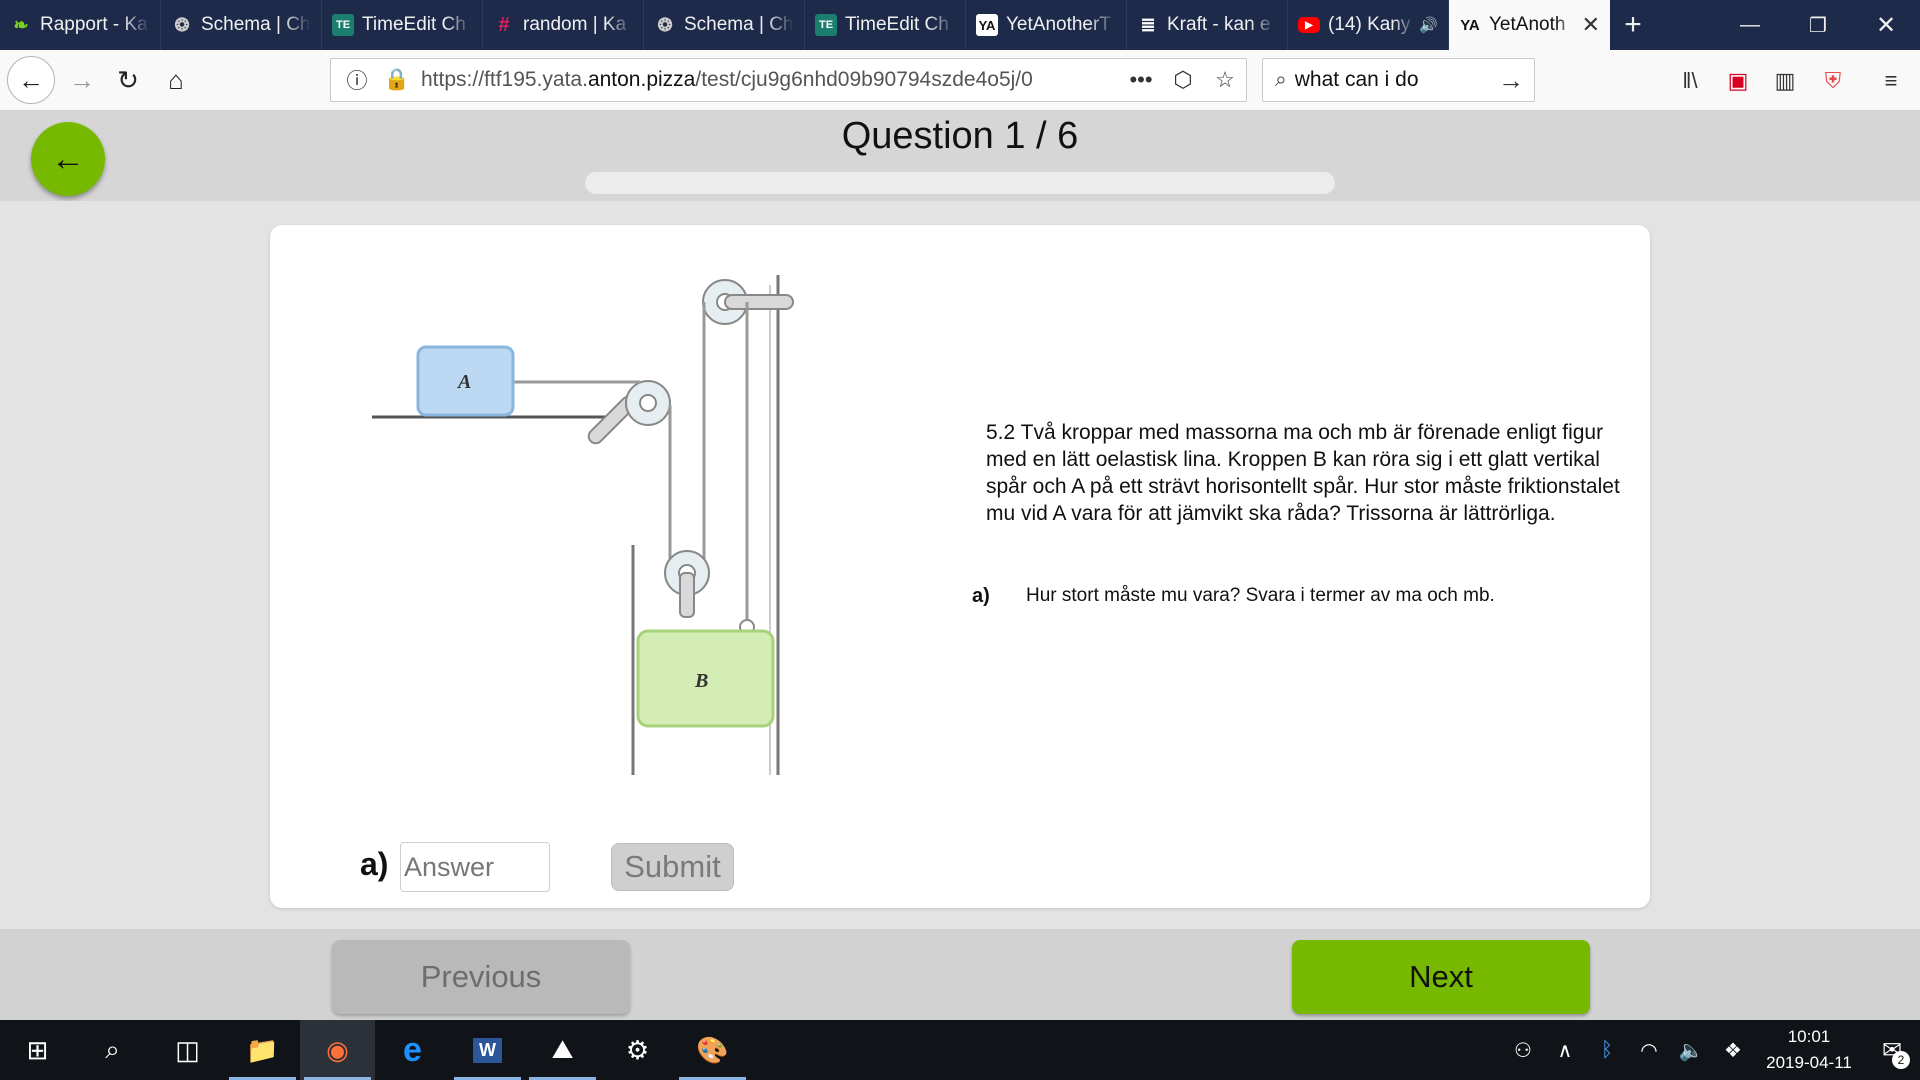 This screenshot has width=1920, height=1080. What do you see at coordinates (80, 25) in the screenshot?
I see `browser-tab: ❧ Rapport - Ka` at bounding box center [80, 25].